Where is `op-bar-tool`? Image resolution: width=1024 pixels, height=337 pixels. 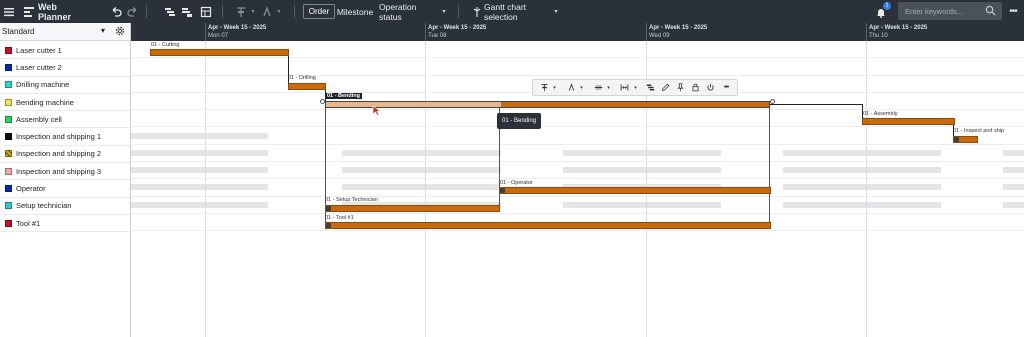
op-bar-tool is located at coordinates (548, 225).